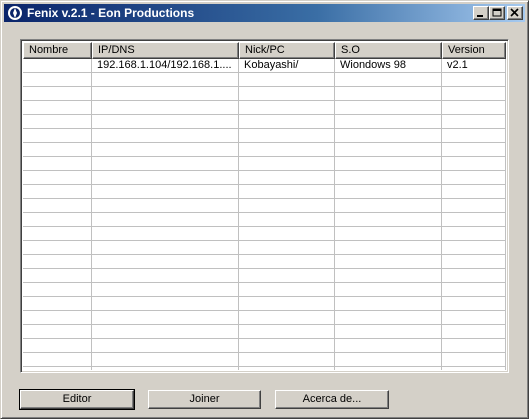 This screenshot has width=529, height=419. What do you see at coordinates (57, 66) in the screenshot?
I see `cell-nombre` at bounding box center [57, 66].